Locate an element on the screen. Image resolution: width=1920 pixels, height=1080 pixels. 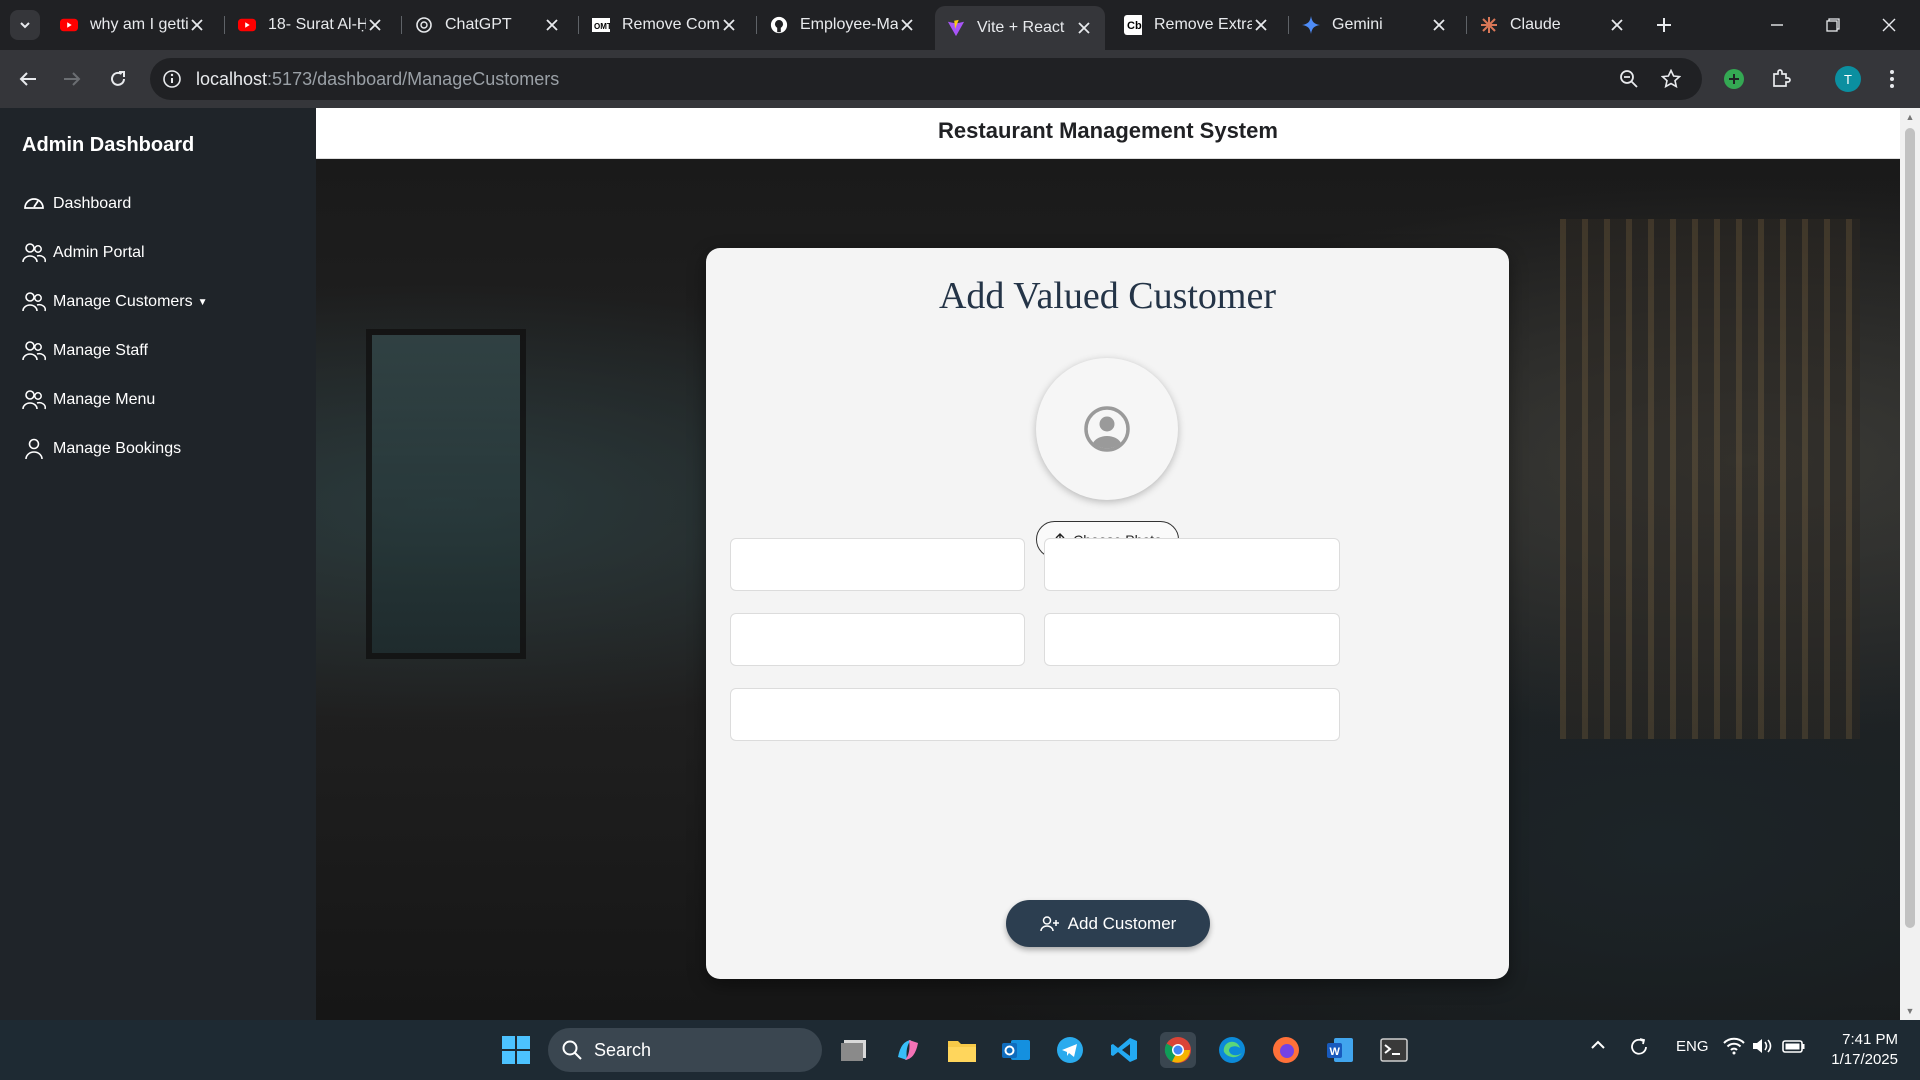
vscode-icon is located at coordinates (1124, 1050).